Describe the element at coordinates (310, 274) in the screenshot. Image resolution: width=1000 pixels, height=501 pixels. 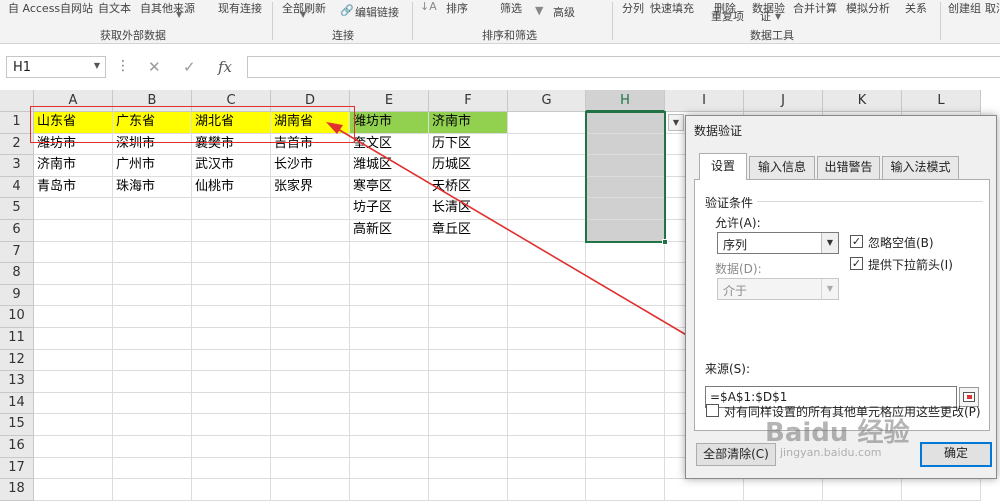
I see `cell-D8` at that location.